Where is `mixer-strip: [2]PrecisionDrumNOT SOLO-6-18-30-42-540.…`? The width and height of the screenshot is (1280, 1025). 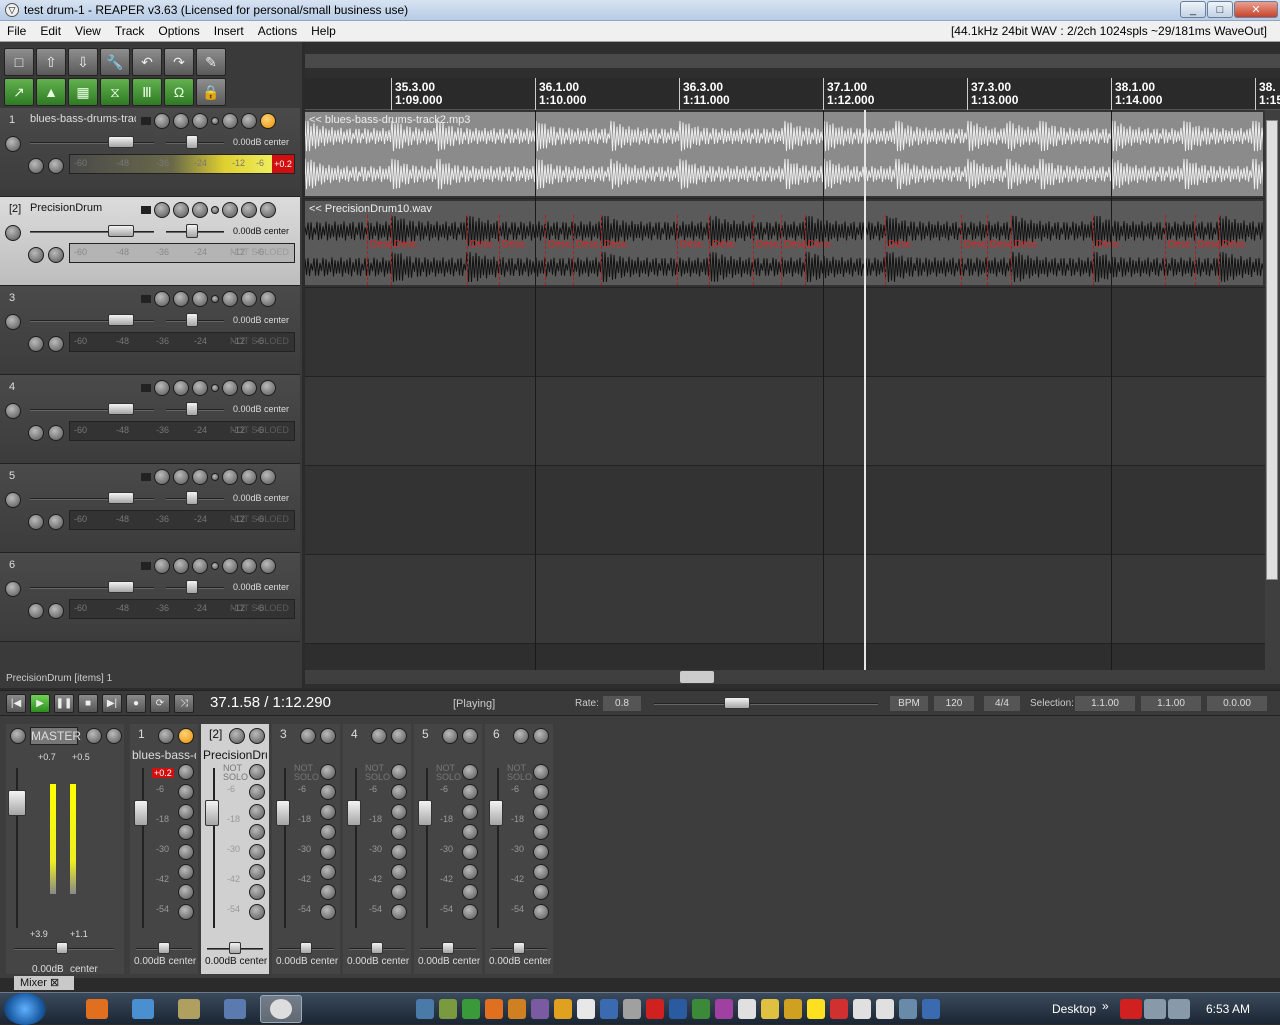 mixer-strip: [2]PrecisionDrumNOT SOLO-6-18-30-42-540.… is located at coordinates (235, 849).